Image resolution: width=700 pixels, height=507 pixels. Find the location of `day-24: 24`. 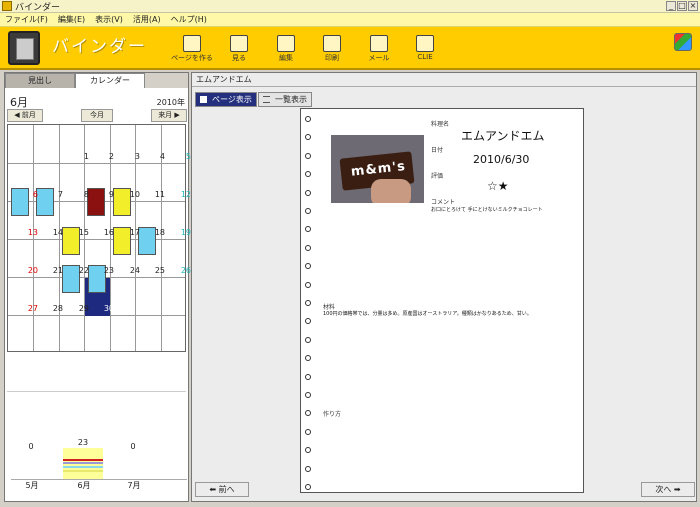

day-24: 24 is located at coordinates (134, 270).